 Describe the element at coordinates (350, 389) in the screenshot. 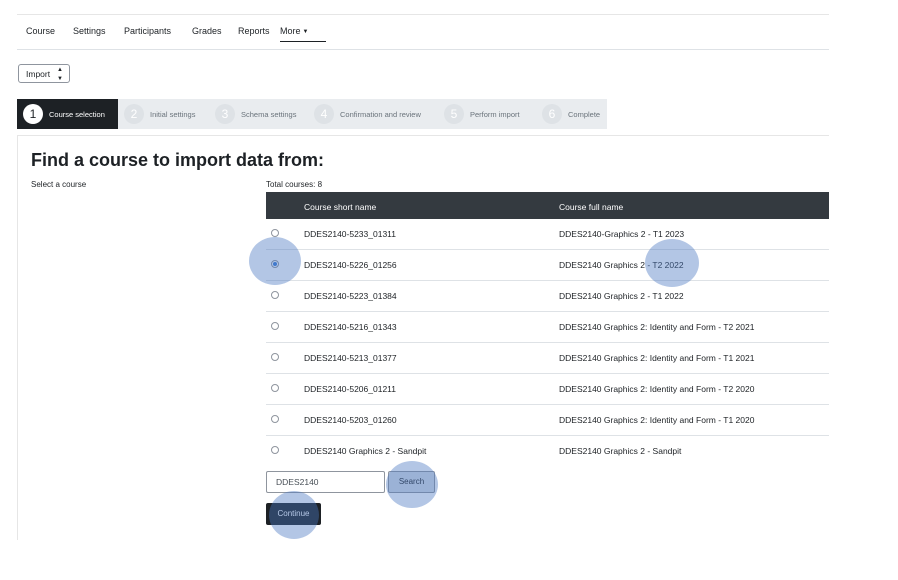

I see `course-short-name: DDES2140-5206_01211` at that location.